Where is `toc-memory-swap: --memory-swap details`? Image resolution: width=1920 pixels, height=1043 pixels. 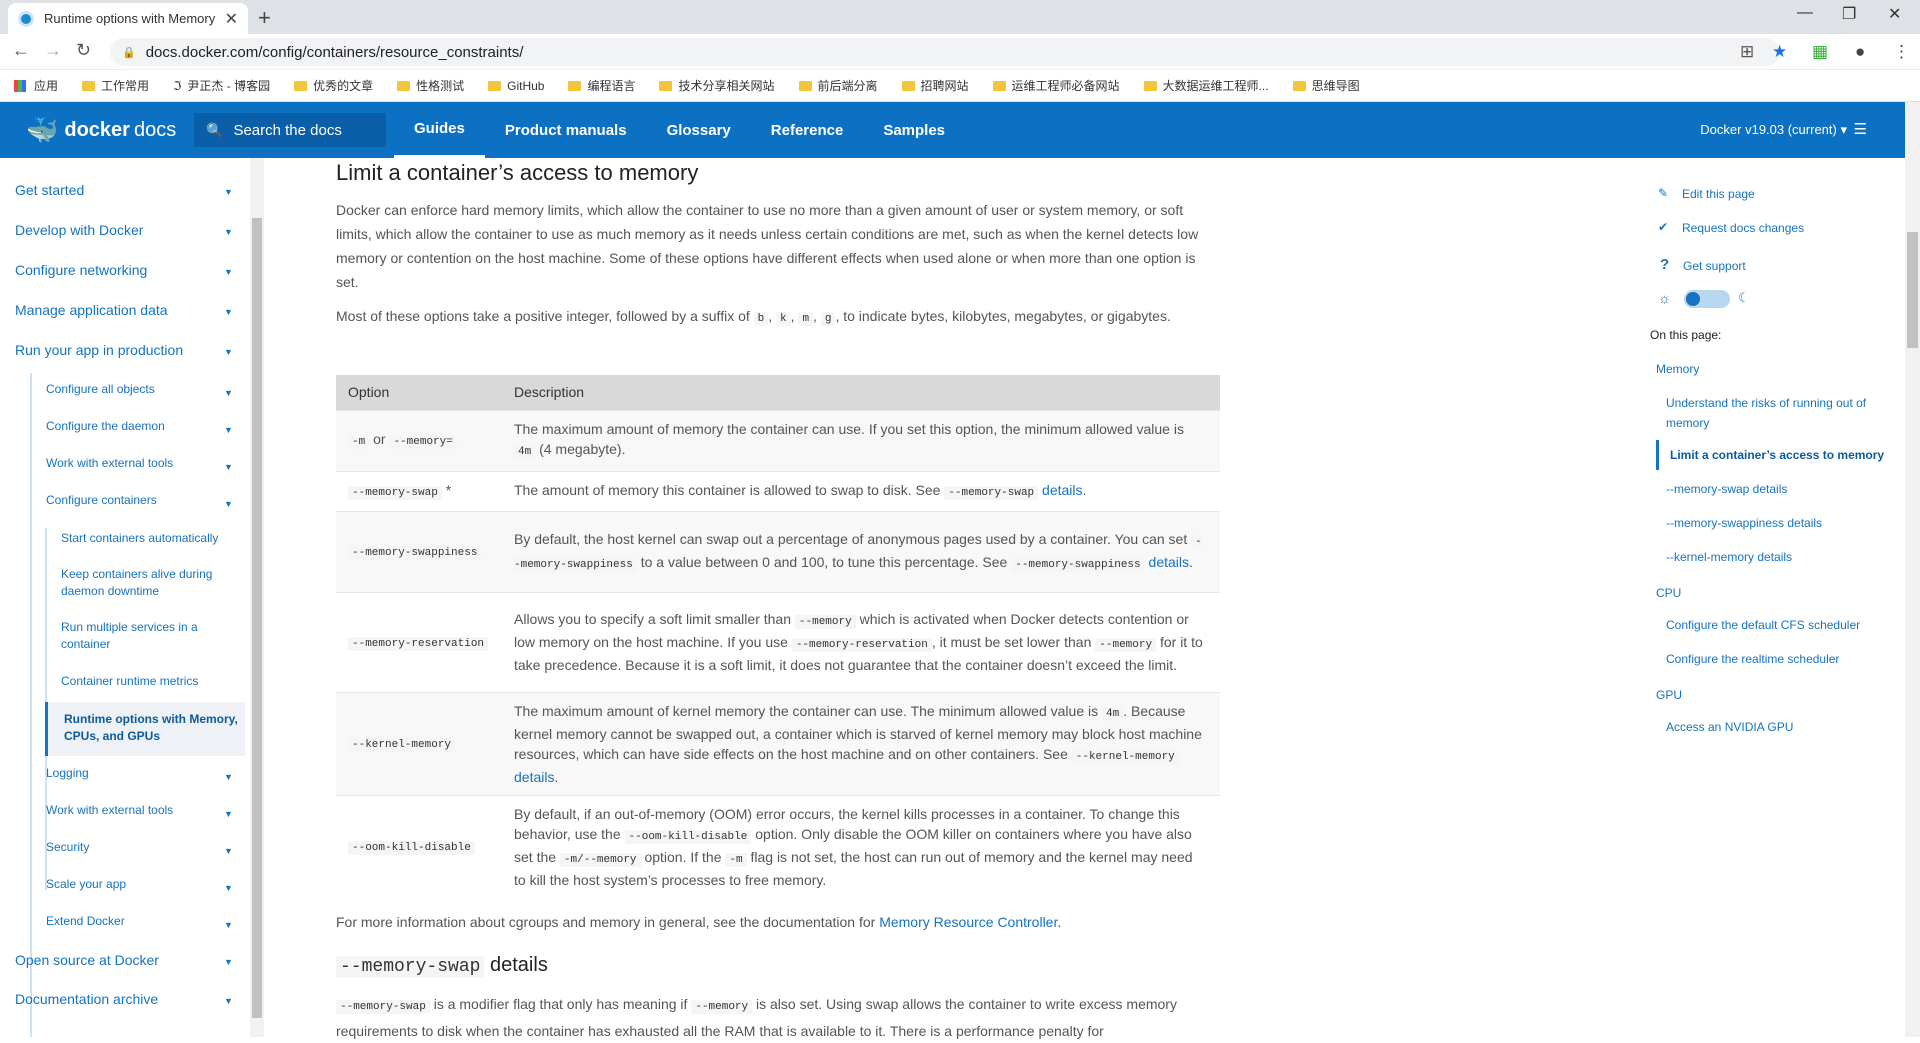
toc-memory-swap: --memory-swap details is located at coordinates (1726, 489).